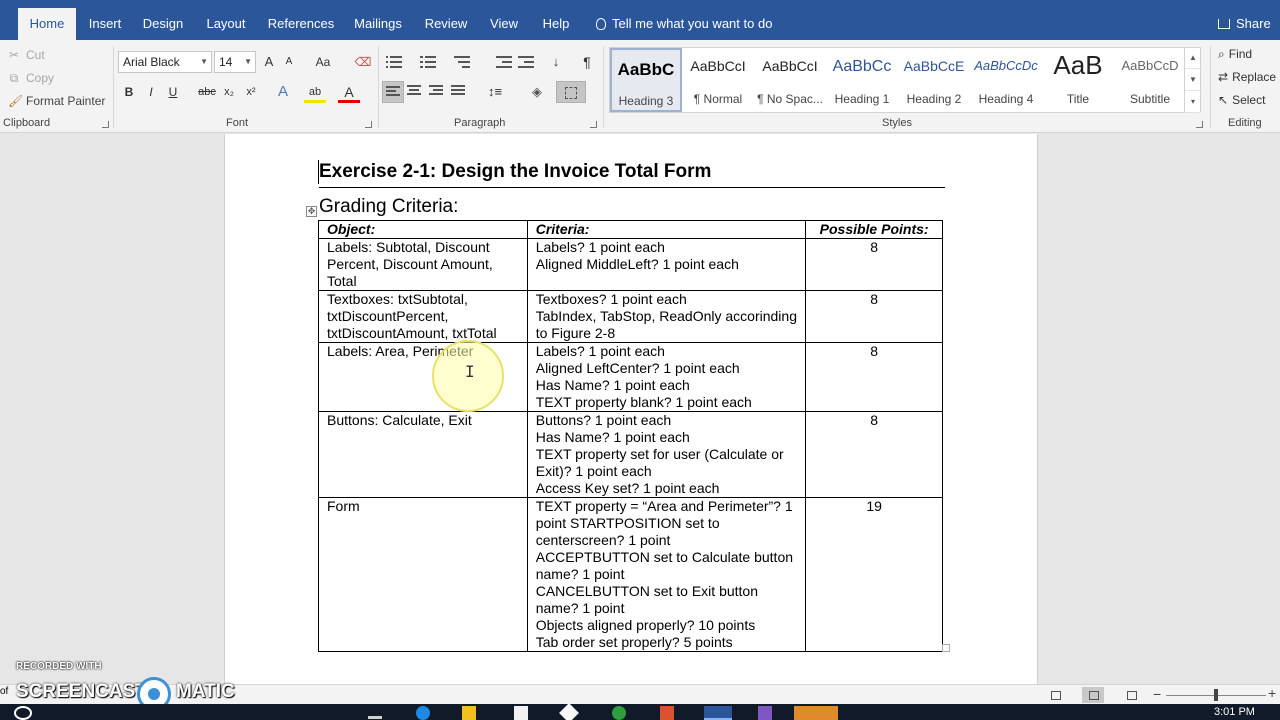 This screenshot has height=720, width=1280. I want to click on increase-indent-icon, so click(526, 62).